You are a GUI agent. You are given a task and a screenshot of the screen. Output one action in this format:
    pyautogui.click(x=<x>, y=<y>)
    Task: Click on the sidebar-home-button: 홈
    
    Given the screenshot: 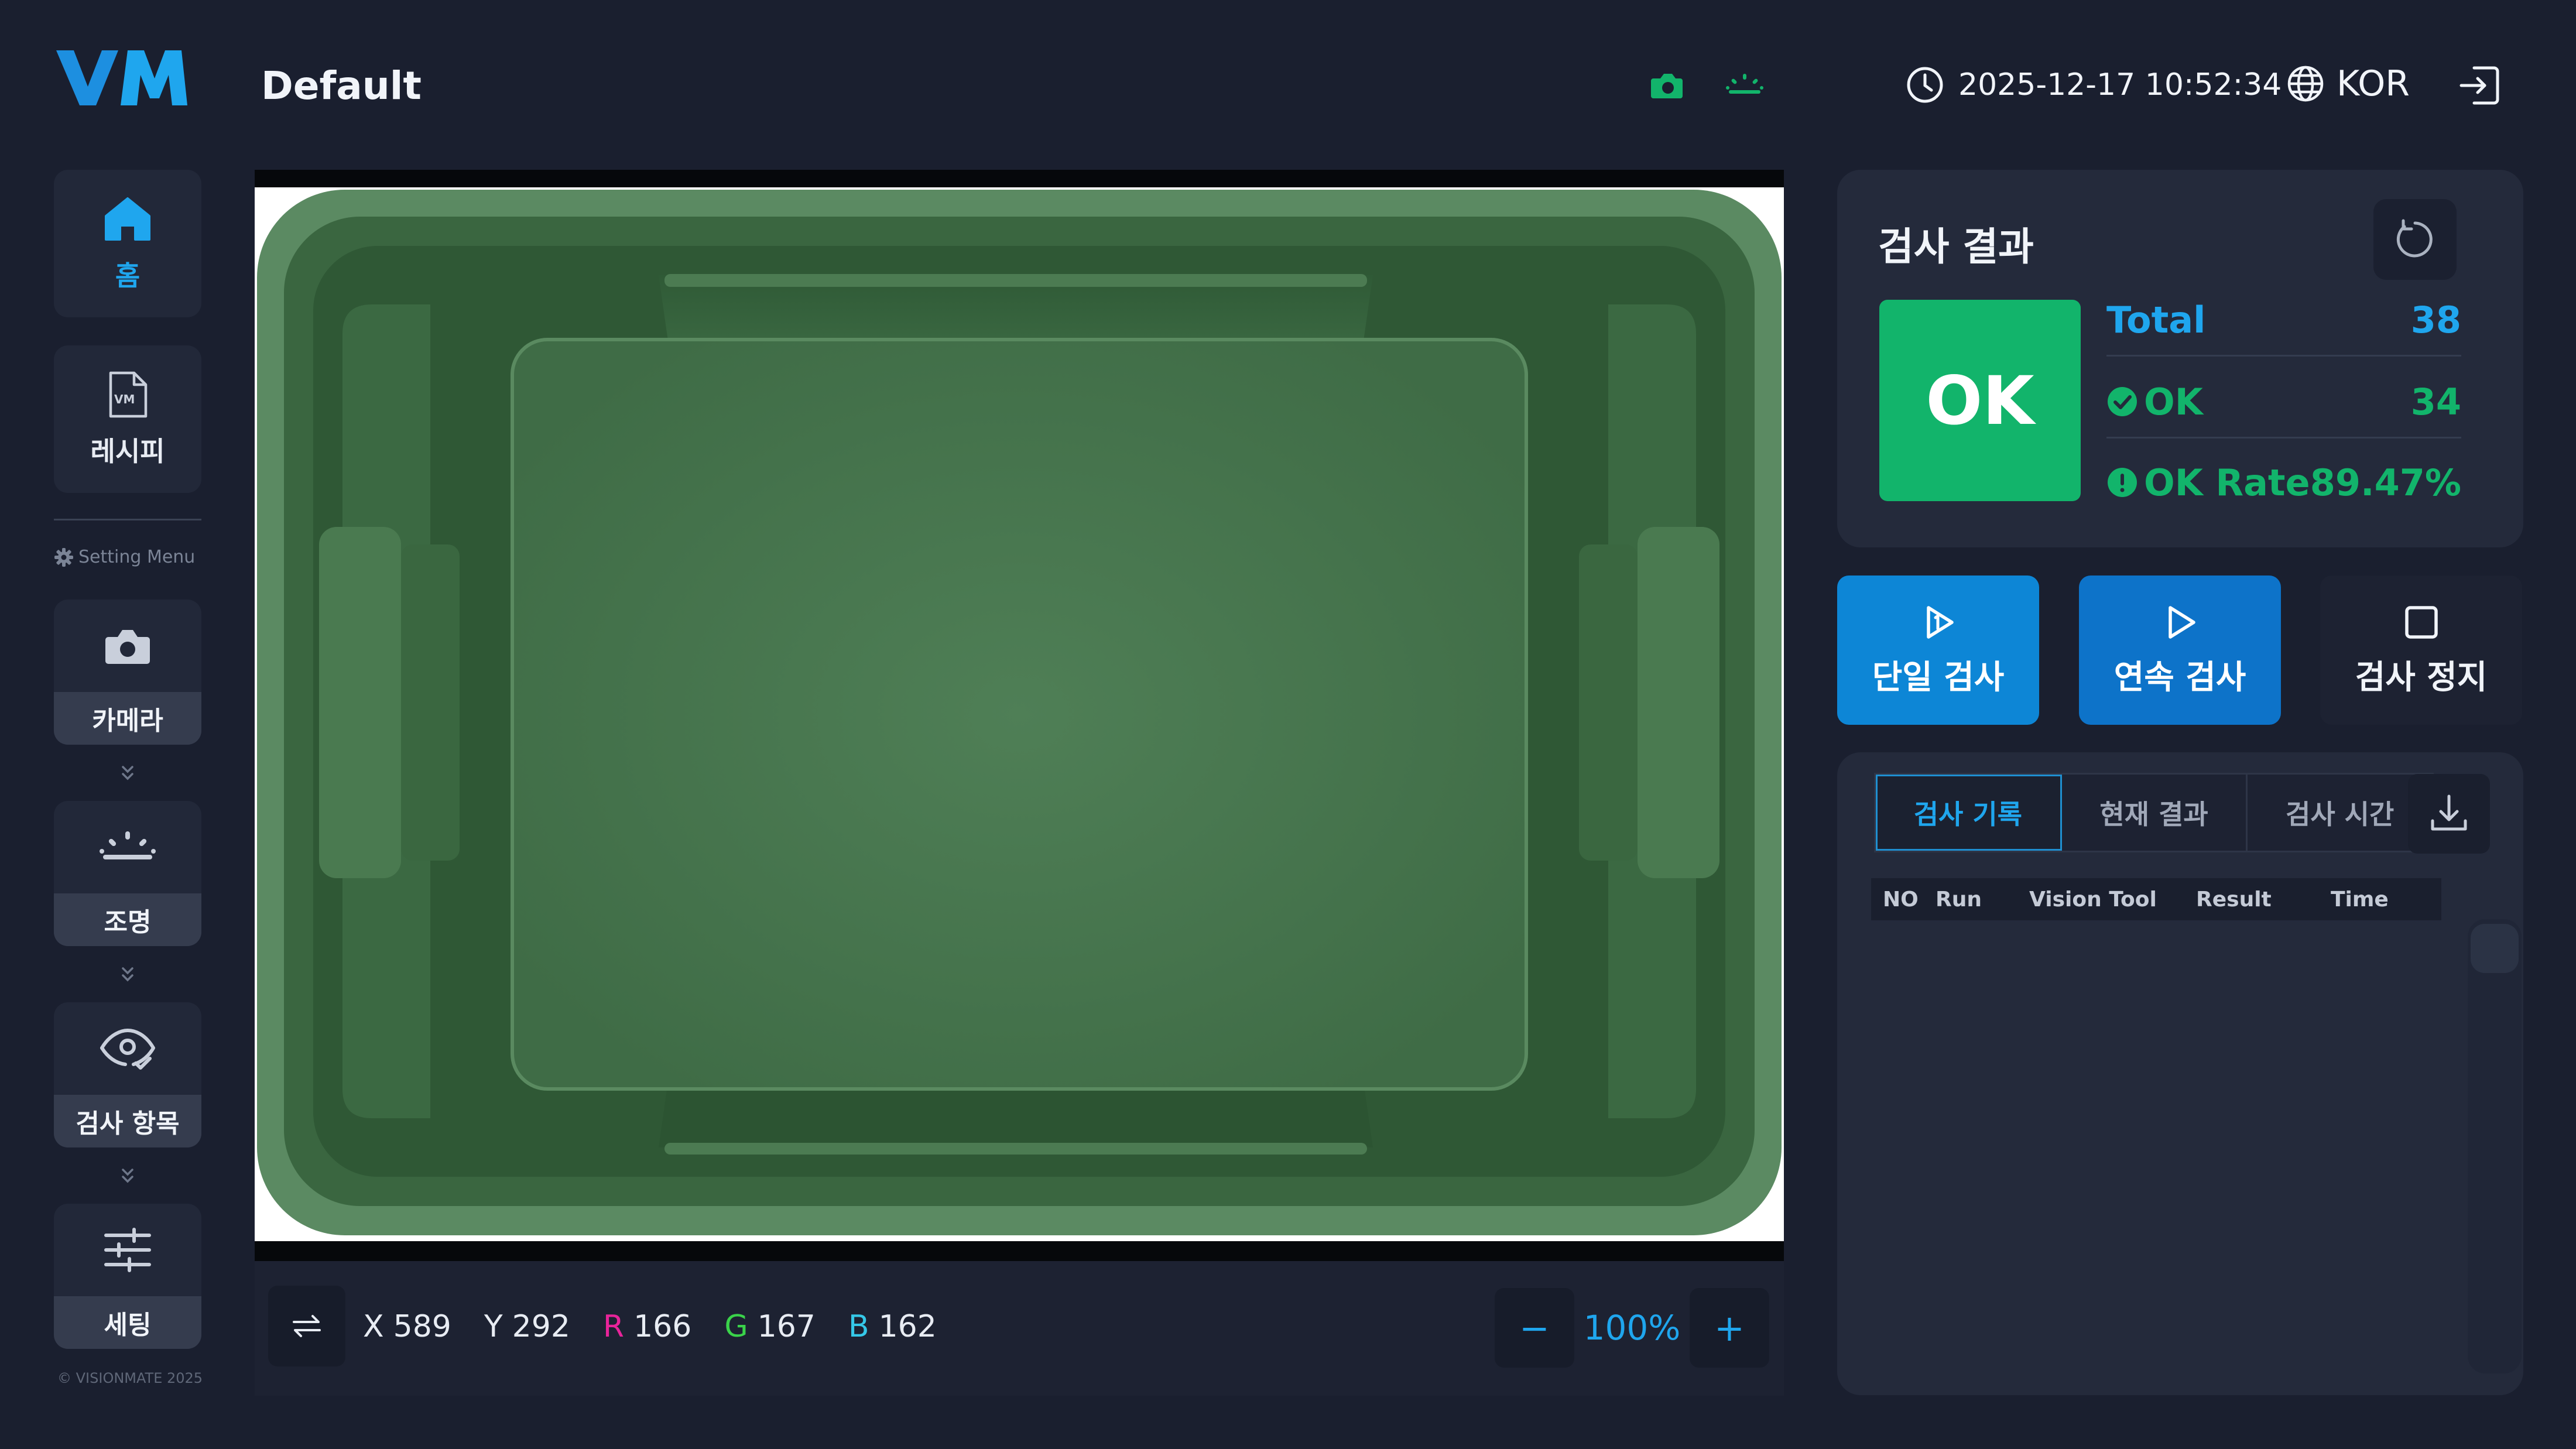 What is the action you would take?
    pyautogui.click(x=127, y=243)
    